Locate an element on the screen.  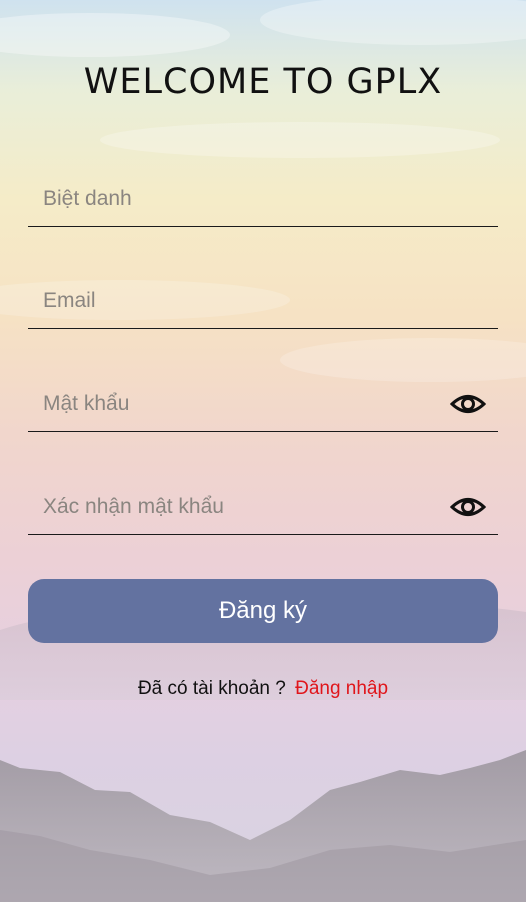
nickname-field-container is located at coordinates (263, 197).